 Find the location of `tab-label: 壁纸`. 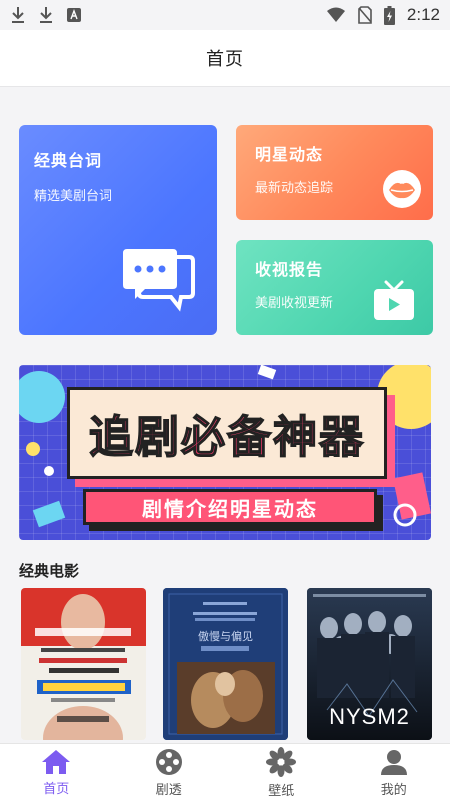

tab-label: 壁纸 is located at coordinates (281, 789).